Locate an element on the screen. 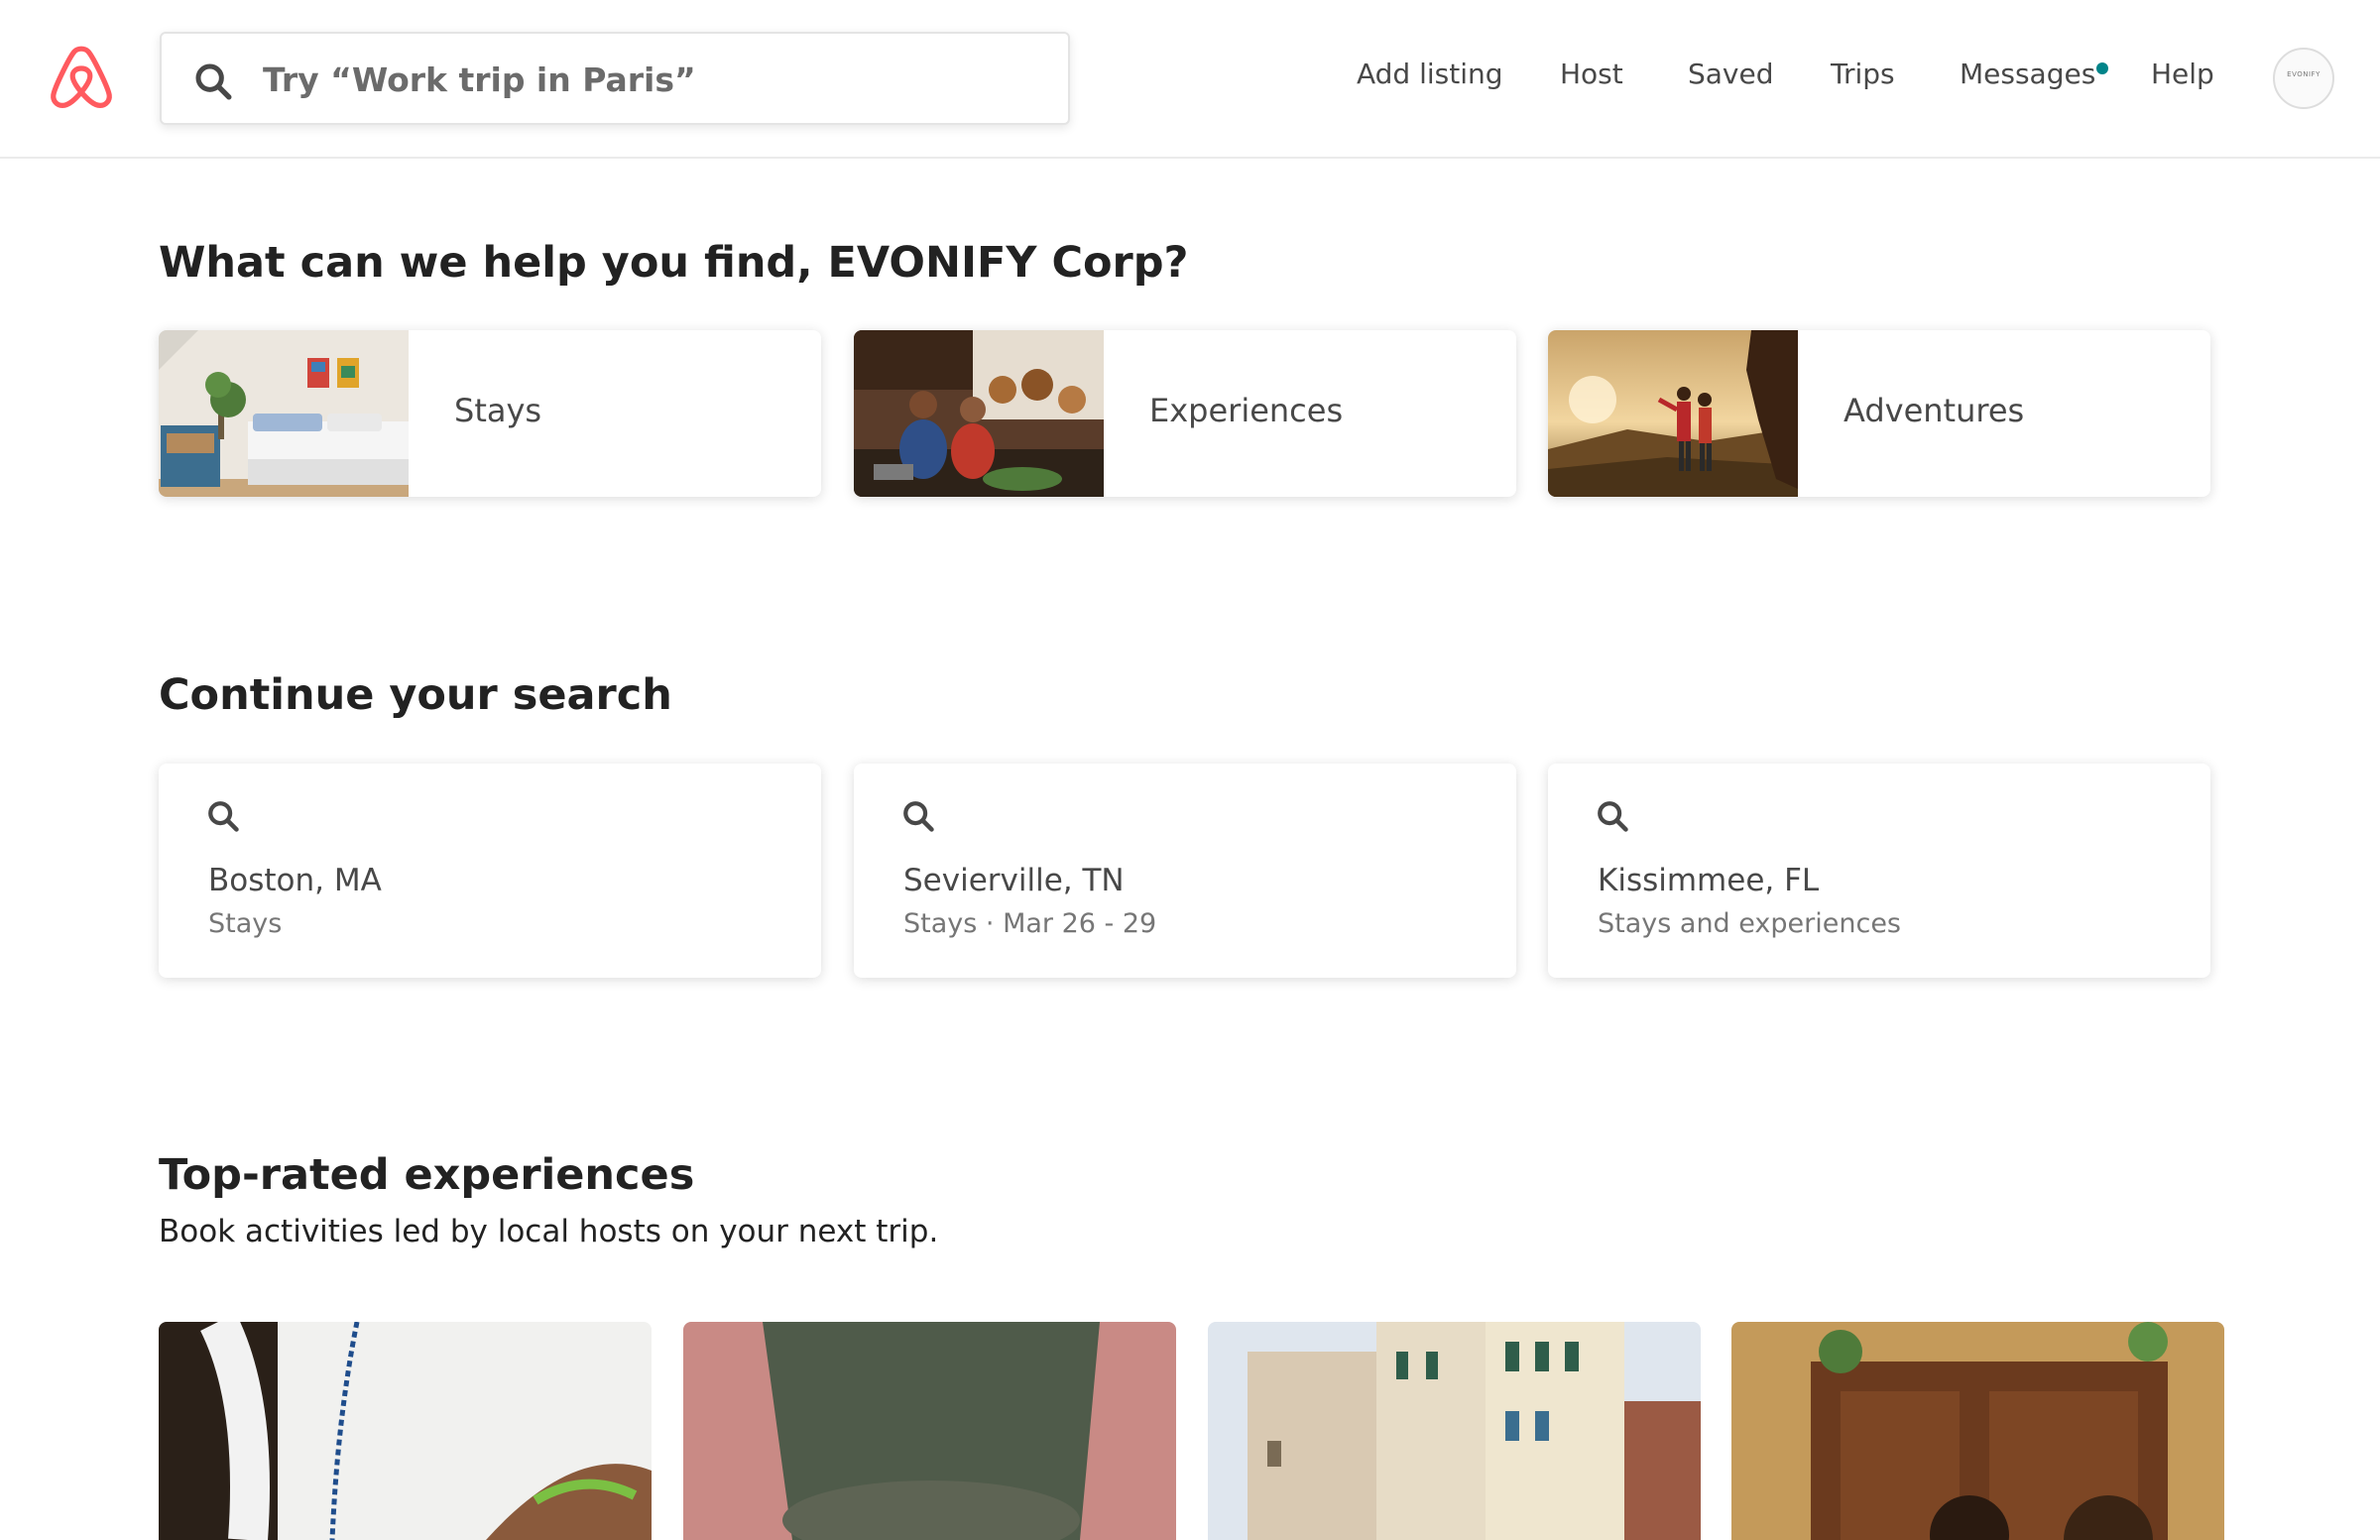 The width and height of the screenshot is (2380, 1540). venice-buildings-photo is located at coordinates (1454, 1431).